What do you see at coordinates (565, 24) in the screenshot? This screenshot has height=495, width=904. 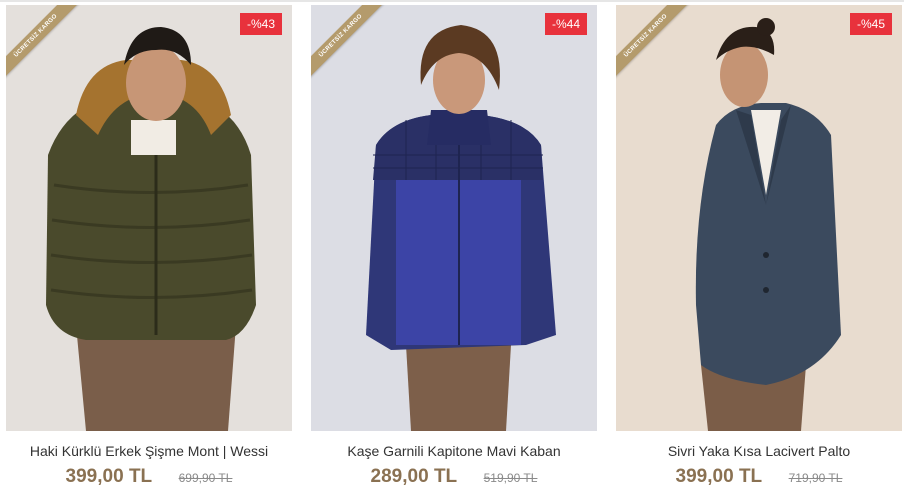 I see `discount-badge: -%44` at bounding box center [565, 24].